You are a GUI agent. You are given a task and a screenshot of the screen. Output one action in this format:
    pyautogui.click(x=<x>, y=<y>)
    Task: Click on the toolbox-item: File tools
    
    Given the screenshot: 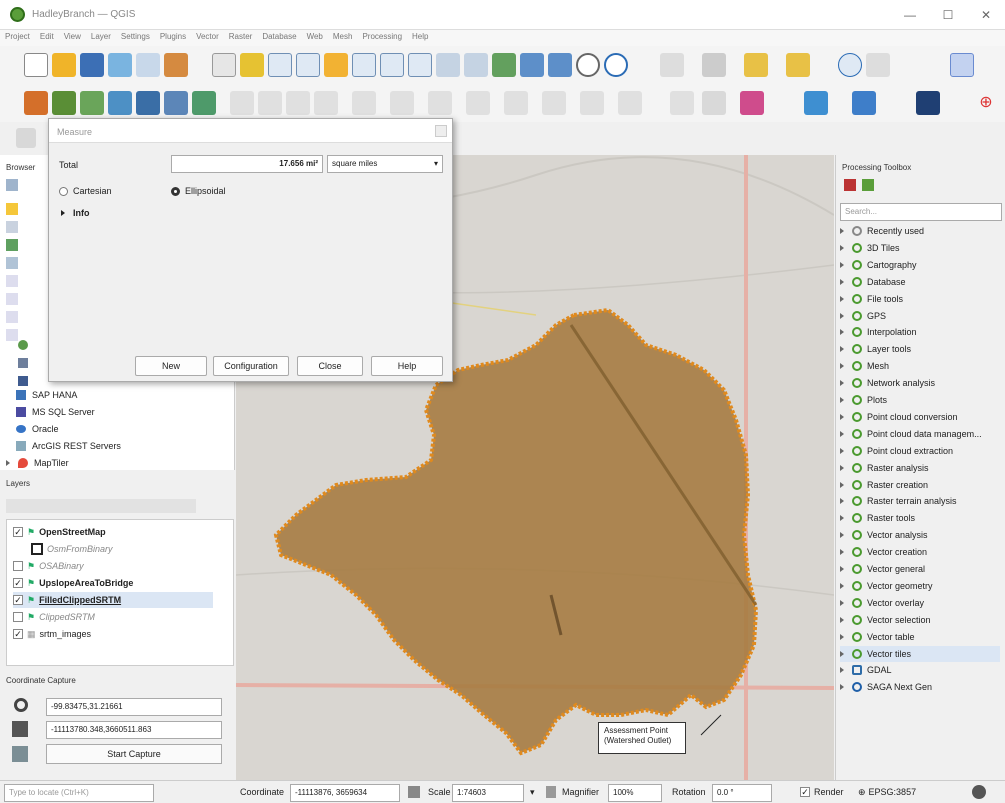 What is the action you would take?
    pyautogui.click(x=871, y=299)
    